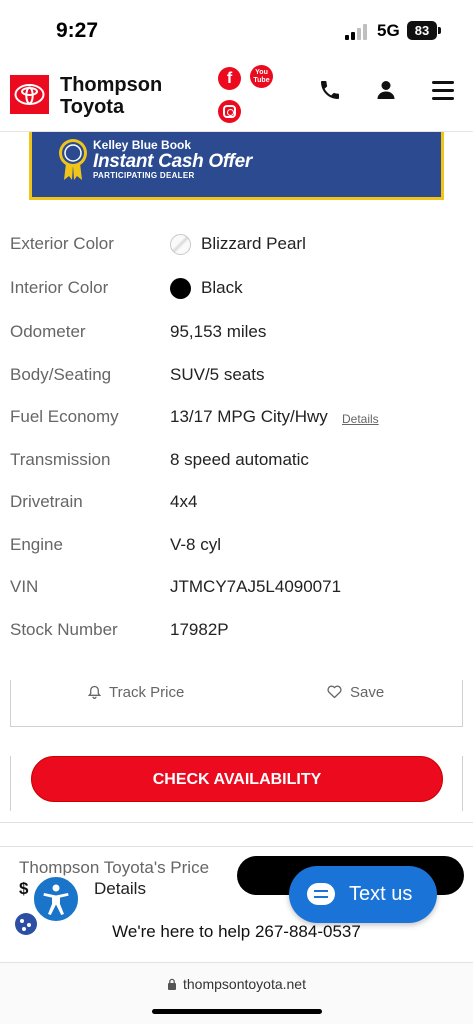 The height and width of the screenshot is (1024, 473). Describe the element at coordinates (236, 932) in the screenshot. I see `help-phone-text: We're here to help 267-884-0537` at that location.